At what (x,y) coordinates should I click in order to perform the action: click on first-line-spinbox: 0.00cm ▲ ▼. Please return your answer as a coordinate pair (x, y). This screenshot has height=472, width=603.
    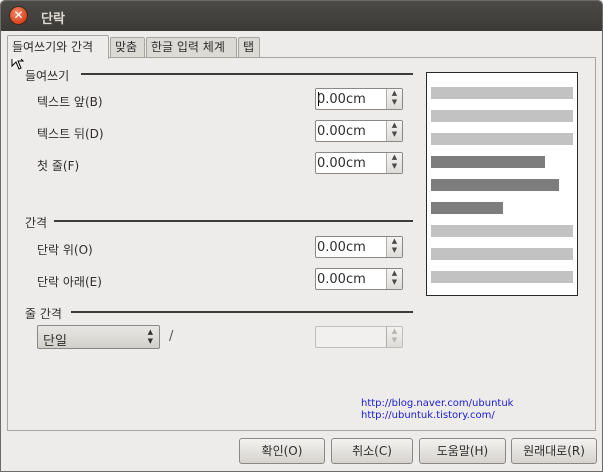
    Looking at the image, I should click on (359, 163).